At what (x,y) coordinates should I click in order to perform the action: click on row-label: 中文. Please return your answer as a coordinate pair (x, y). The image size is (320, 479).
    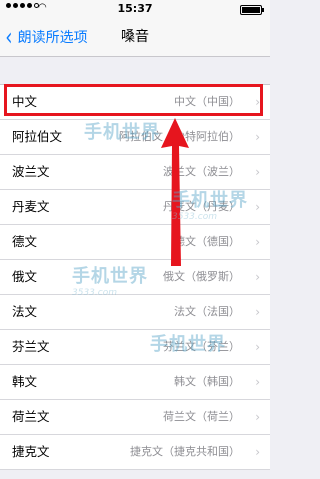
    Looking at the image, I should click on (25, 101).